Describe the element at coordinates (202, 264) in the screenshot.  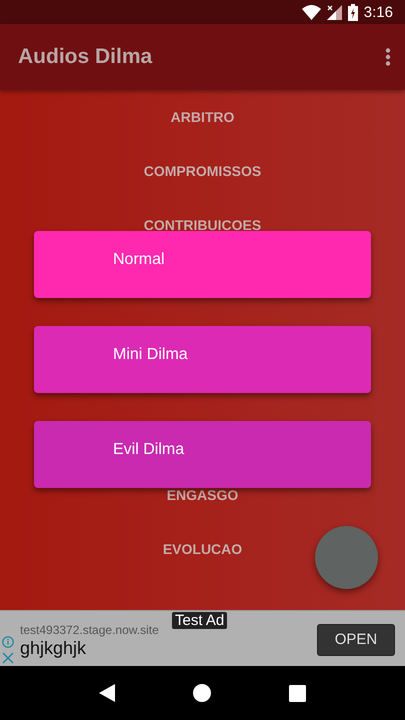
I see `voice-option-button: Normal` at that location.